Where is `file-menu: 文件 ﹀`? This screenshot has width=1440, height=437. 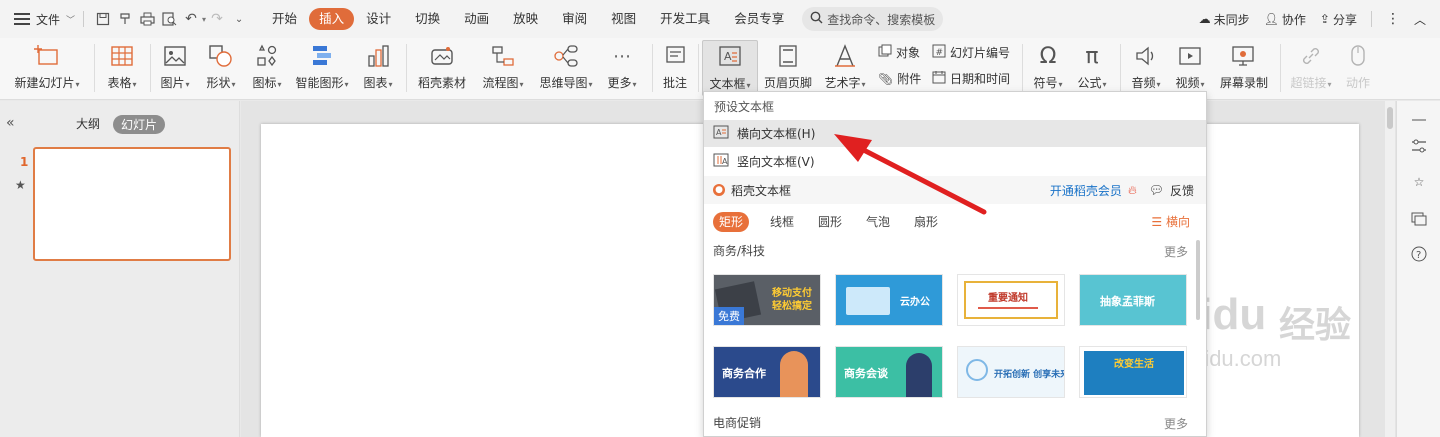 file-menu: 文件 ﹀ is located at coordinates (37, 19).